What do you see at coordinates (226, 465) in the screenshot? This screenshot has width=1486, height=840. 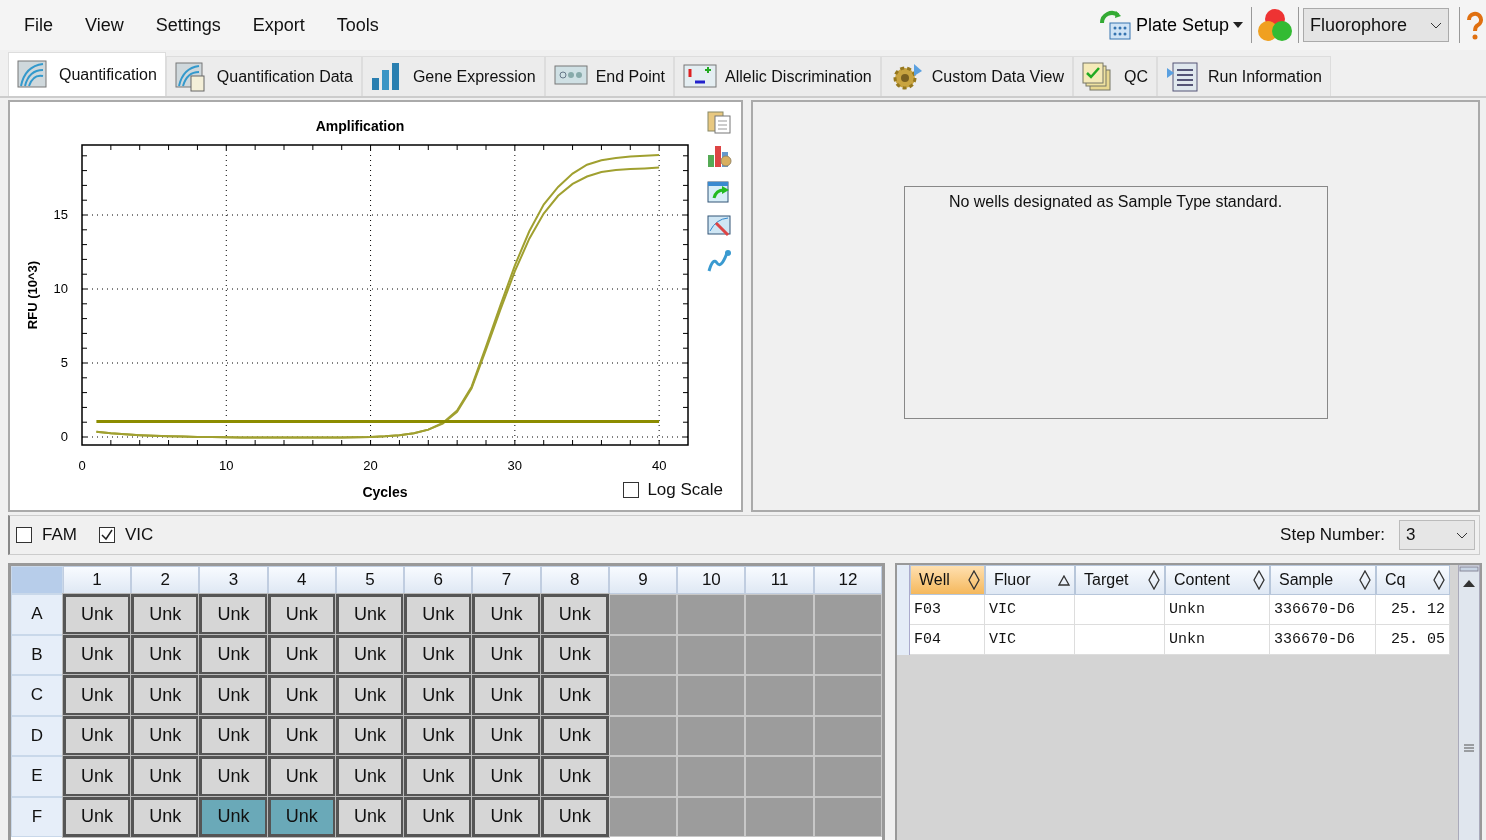 I see `x-tick-label: 10` at bounding box center [226, 465].